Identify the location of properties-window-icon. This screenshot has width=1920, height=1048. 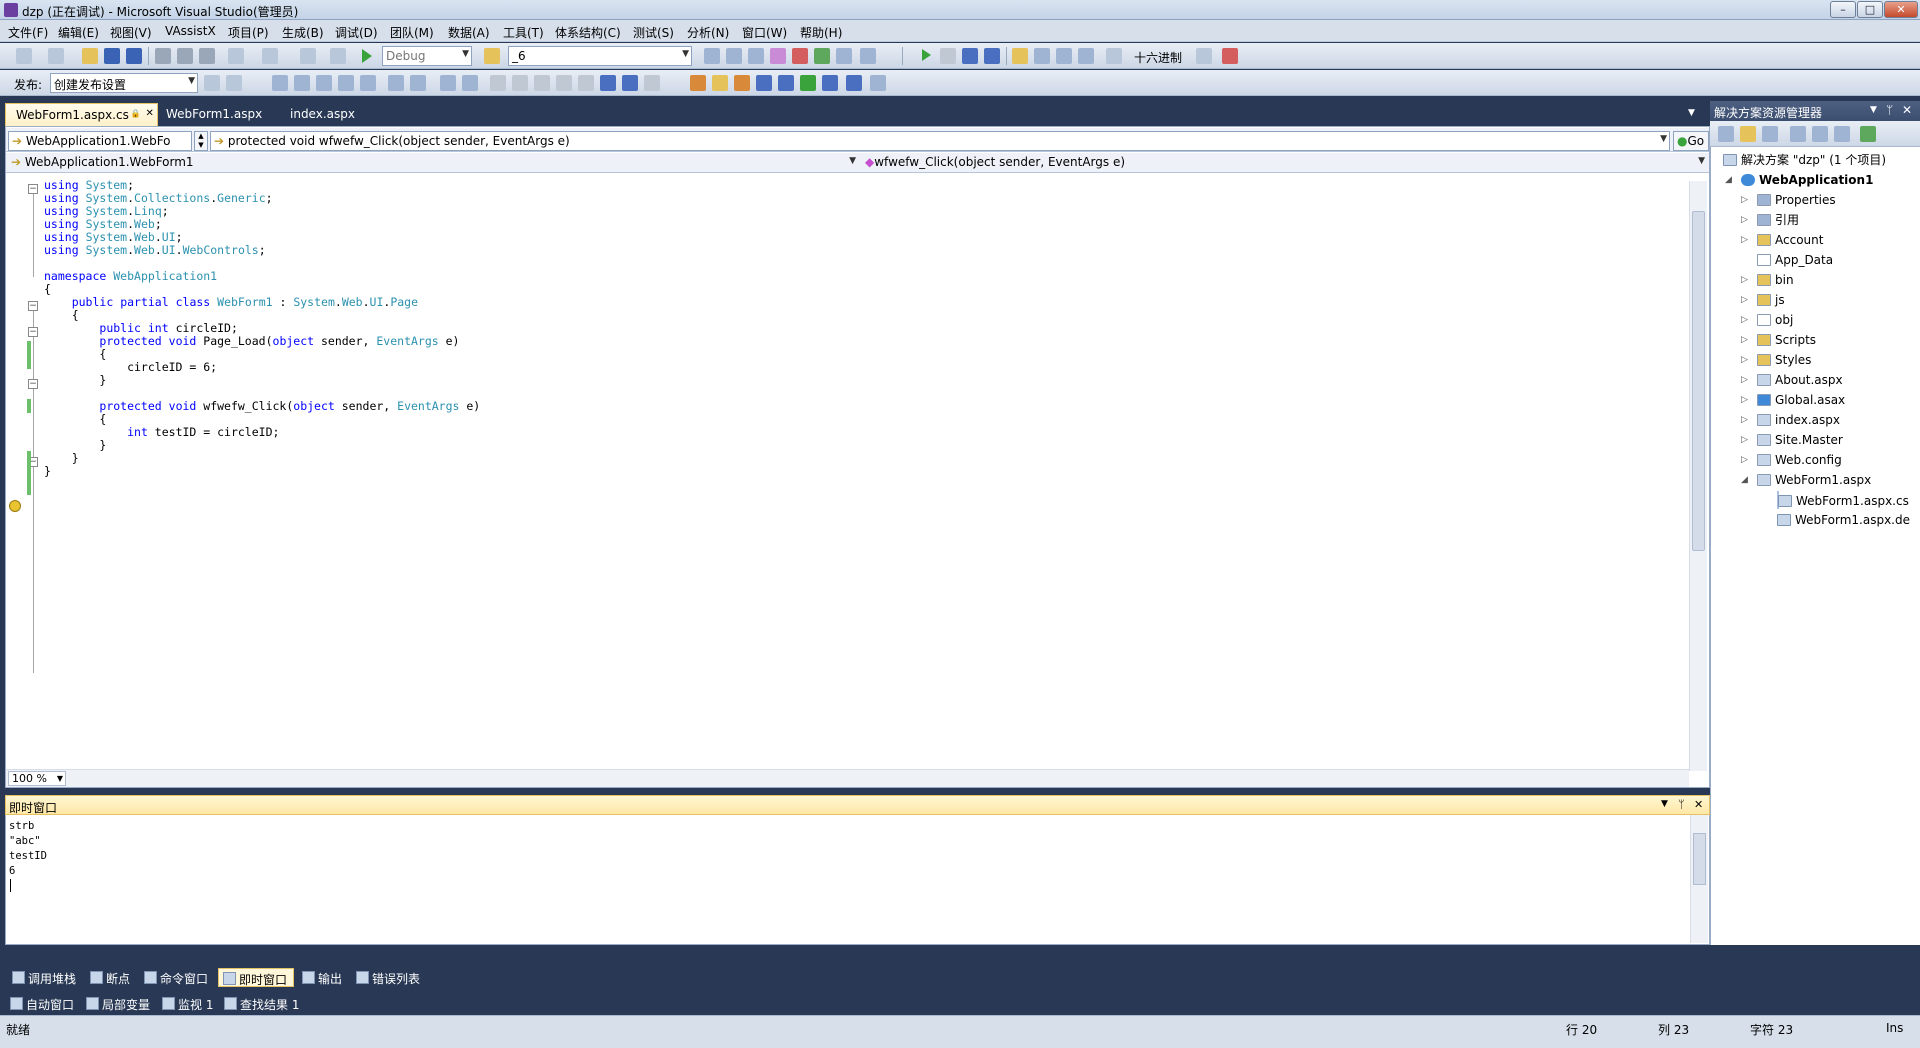
(734, 56).